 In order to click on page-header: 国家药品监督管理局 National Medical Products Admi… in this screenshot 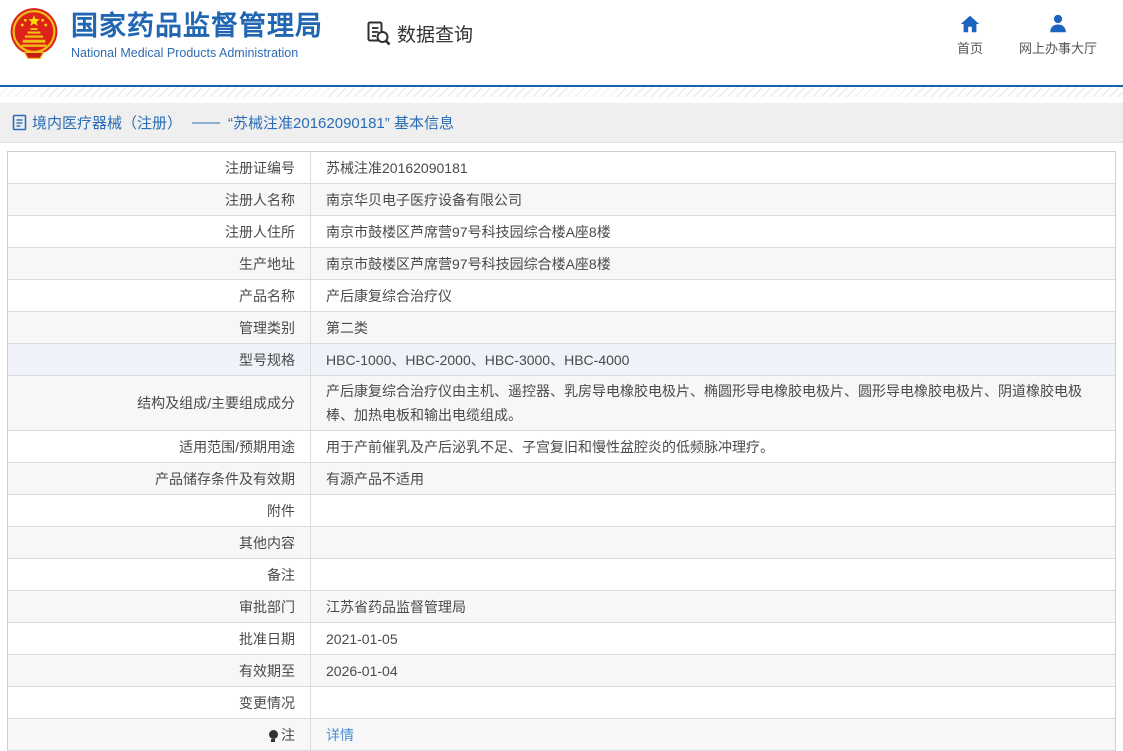, I will do `click(561, 42)`.